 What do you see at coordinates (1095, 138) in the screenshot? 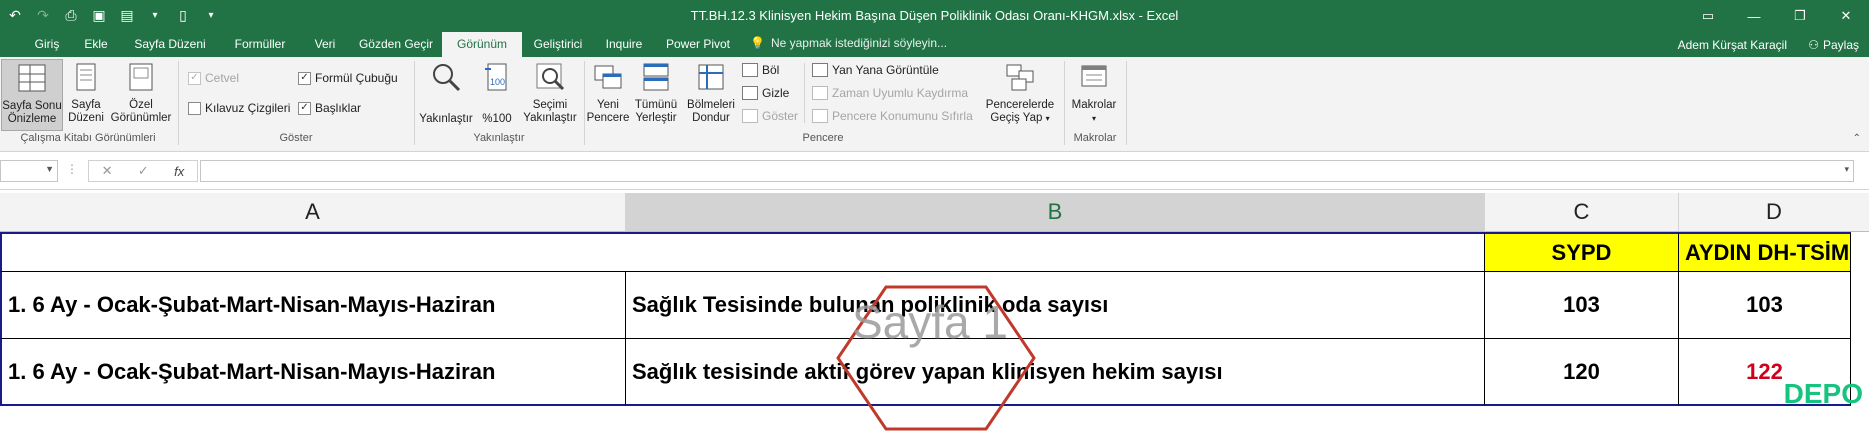
I see `group-label-macros: Makrolar` at bounding box center [1095, 138].